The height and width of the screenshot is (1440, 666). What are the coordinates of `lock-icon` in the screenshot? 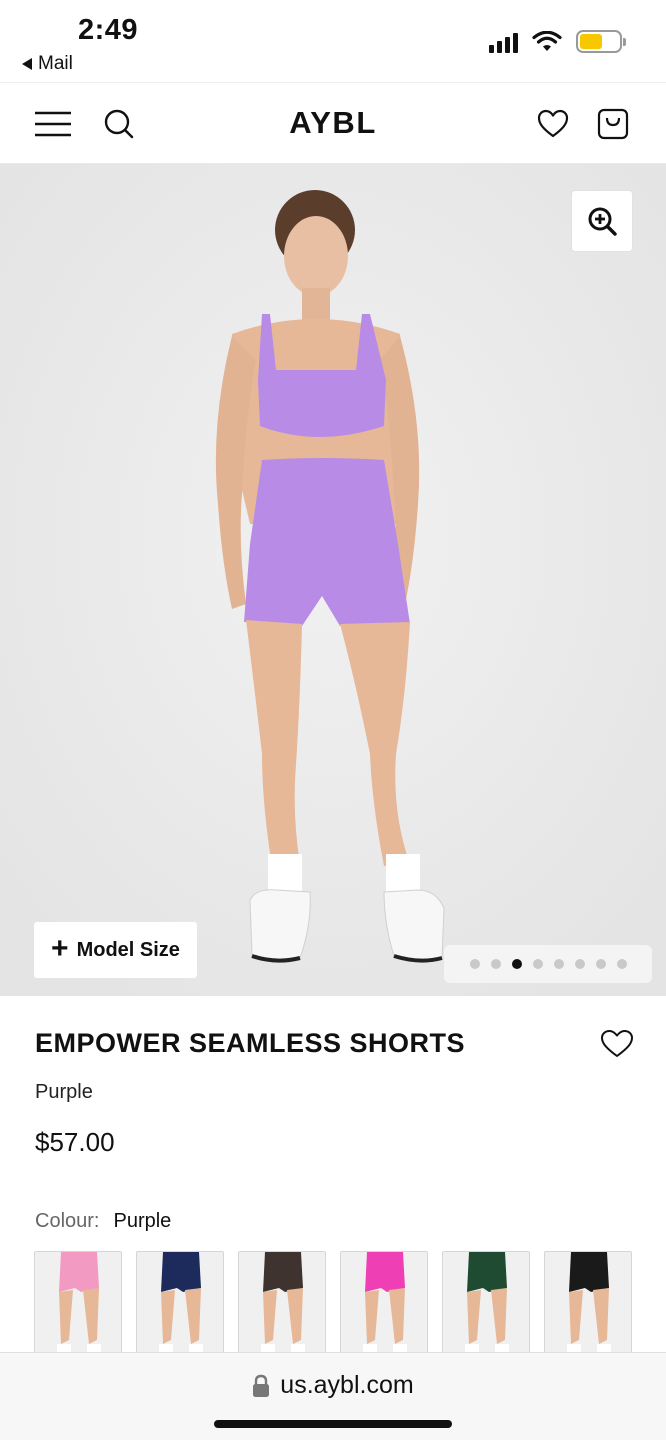 It's located at (261, 1385).